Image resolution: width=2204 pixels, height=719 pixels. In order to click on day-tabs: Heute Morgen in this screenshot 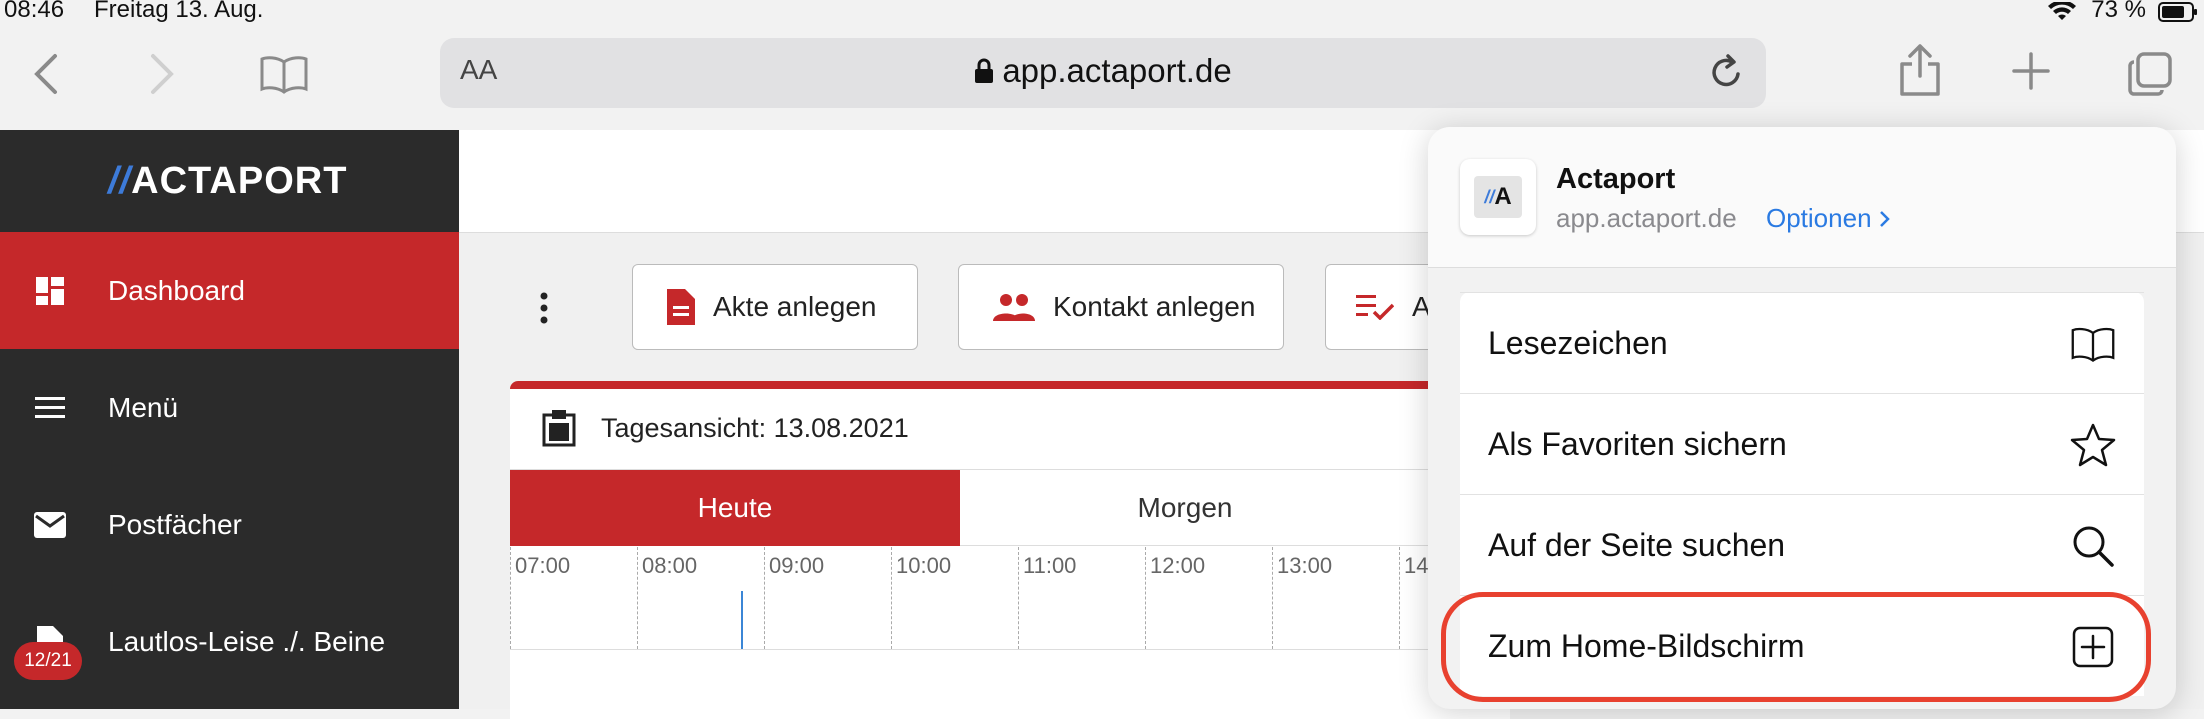, I will do `click(1010, 508)`.